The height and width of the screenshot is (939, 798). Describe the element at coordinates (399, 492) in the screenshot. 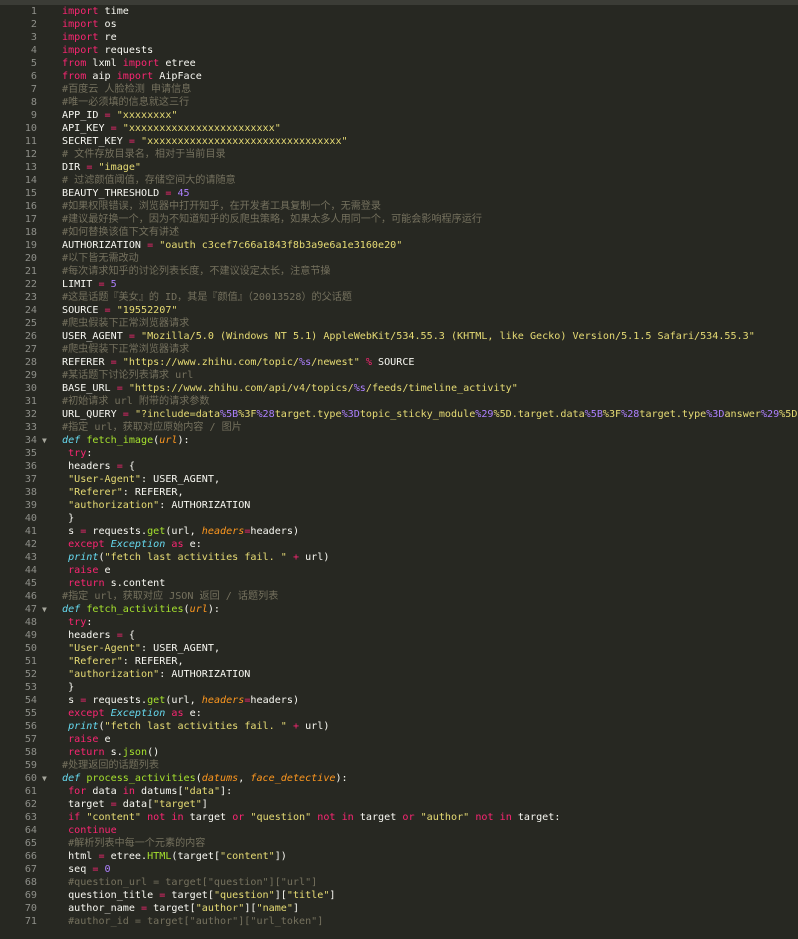

I see `code-line: 38 "Referer": REFERER,` at that location.